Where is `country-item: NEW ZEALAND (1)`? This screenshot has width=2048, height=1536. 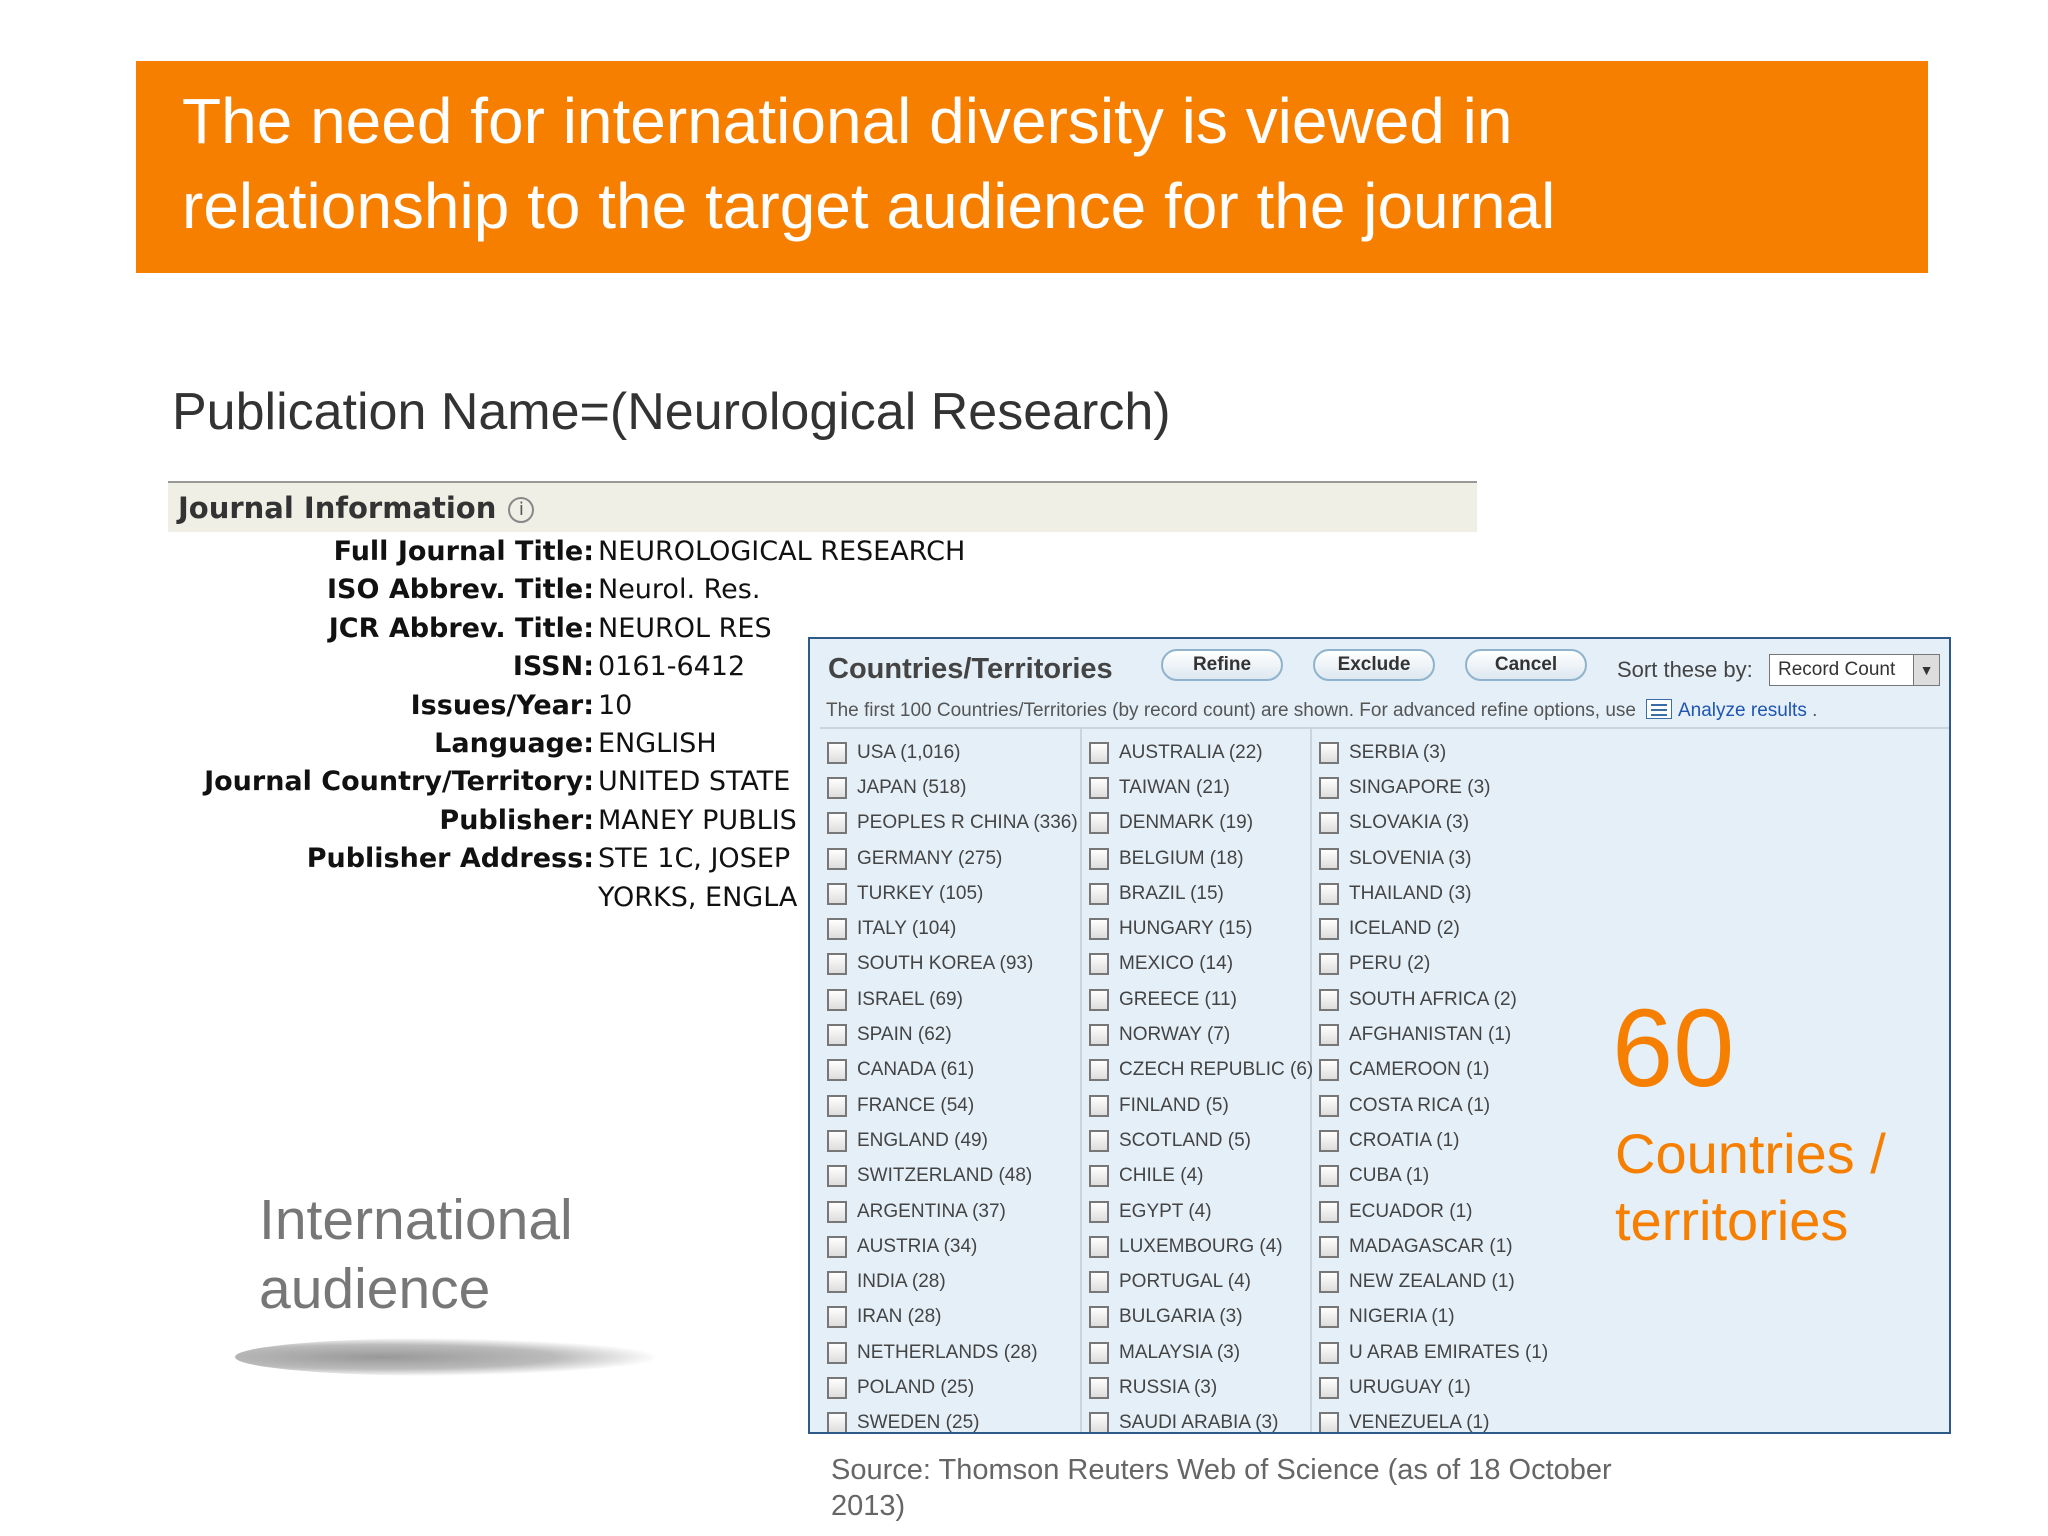
country-item: NEW ZEALAND (1) is located at coordinates (1433, 1281).